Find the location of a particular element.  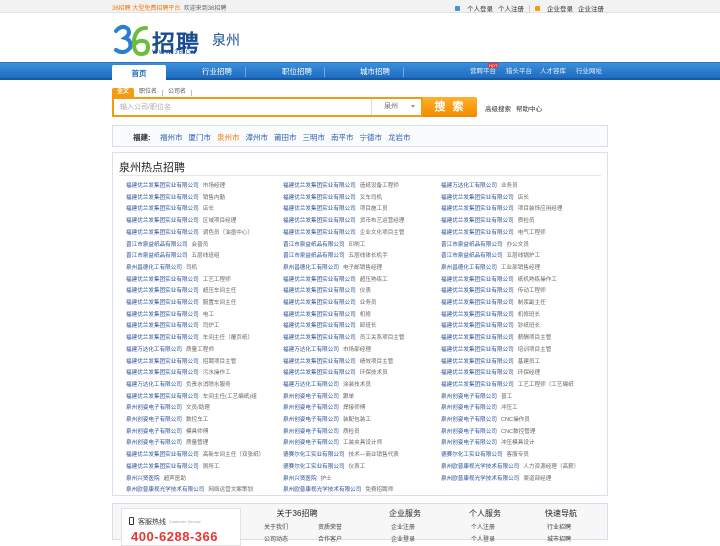

job-title-link: 负责水消除水服务 is located at coordinates (208, 385).